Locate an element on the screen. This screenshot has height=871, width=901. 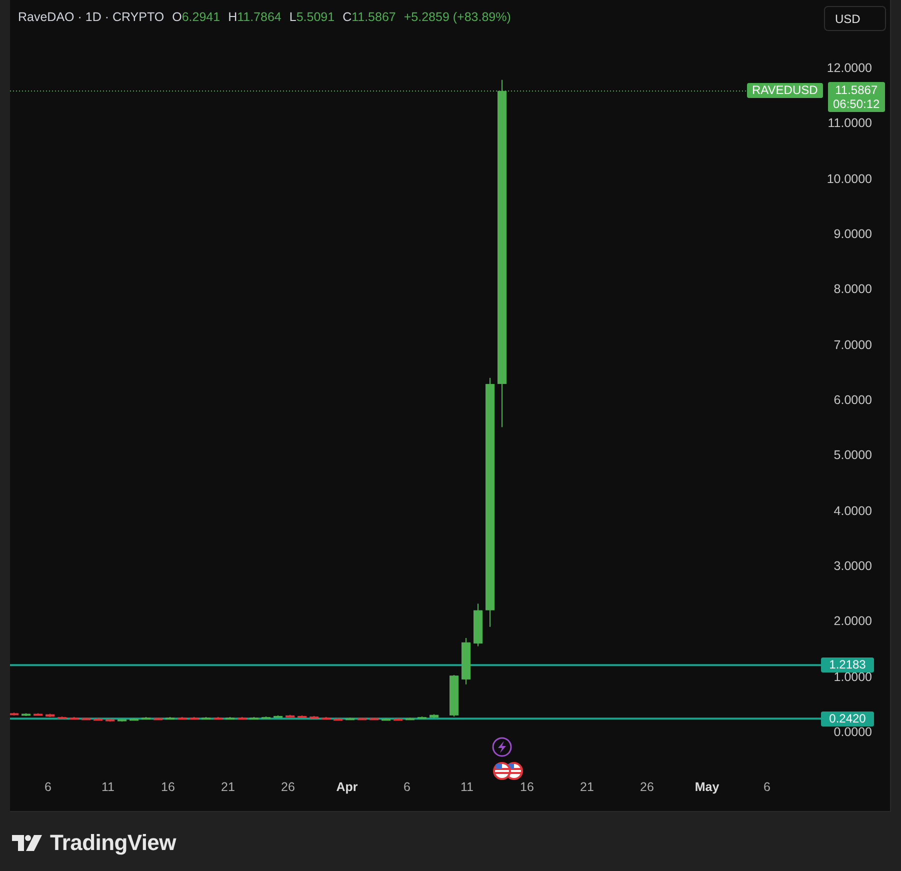
brand-name: TradingView is located at coordinates (113, 843).